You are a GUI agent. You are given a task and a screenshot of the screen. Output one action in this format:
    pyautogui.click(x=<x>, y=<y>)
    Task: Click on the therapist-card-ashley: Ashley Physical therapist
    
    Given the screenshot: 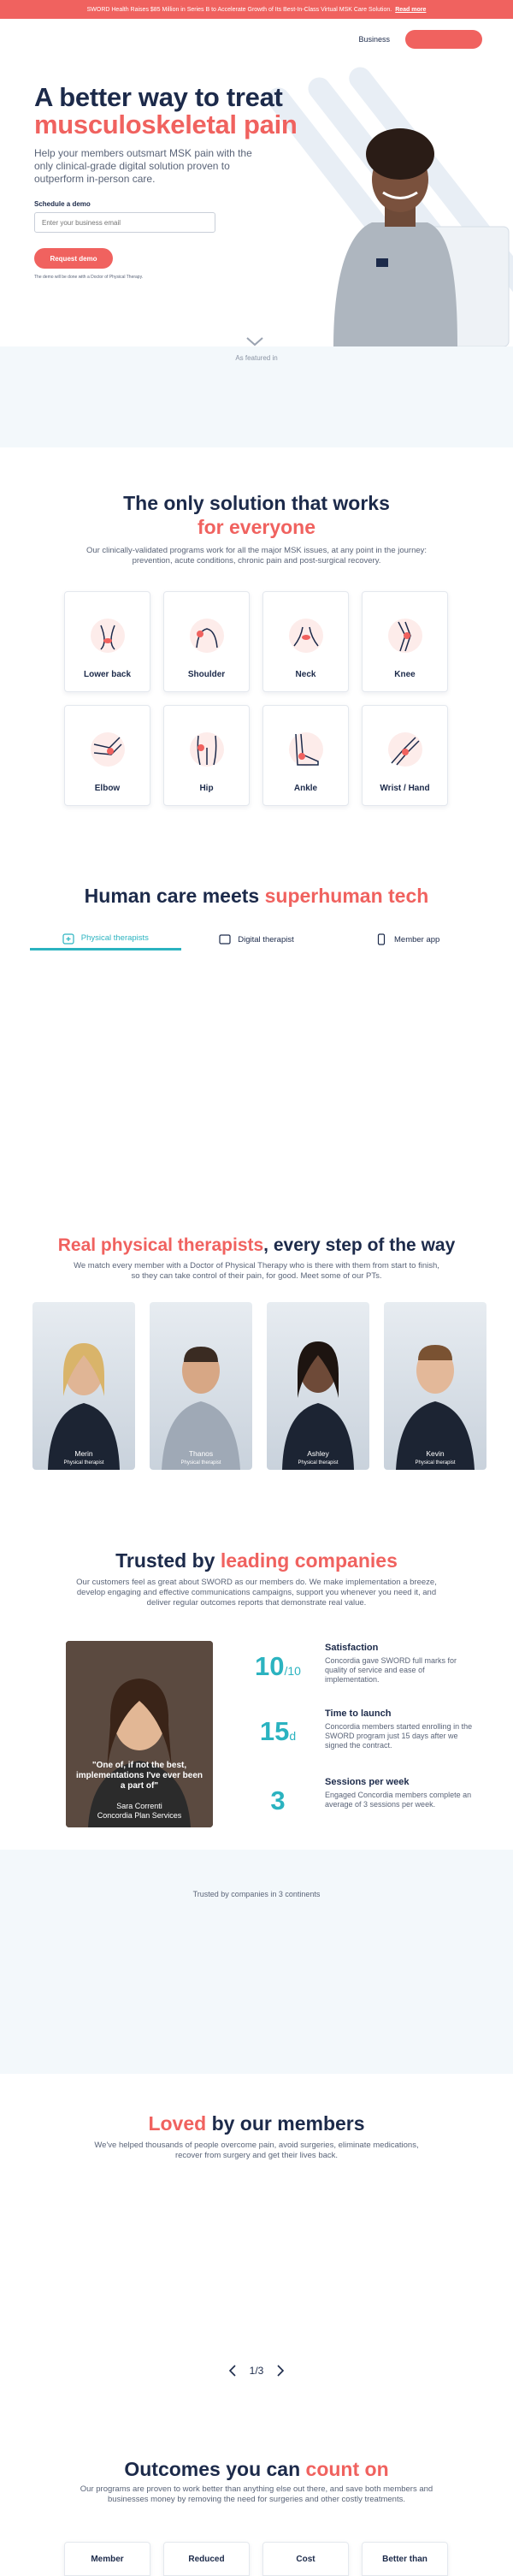 What is the action you would take?
    pyautogui.click(x=318, y=1386)
    